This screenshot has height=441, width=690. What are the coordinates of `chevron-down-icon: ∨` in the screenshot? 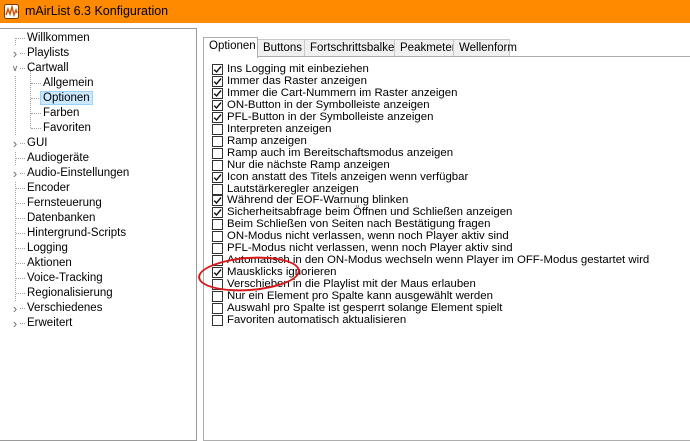 It's located at (15, 68).